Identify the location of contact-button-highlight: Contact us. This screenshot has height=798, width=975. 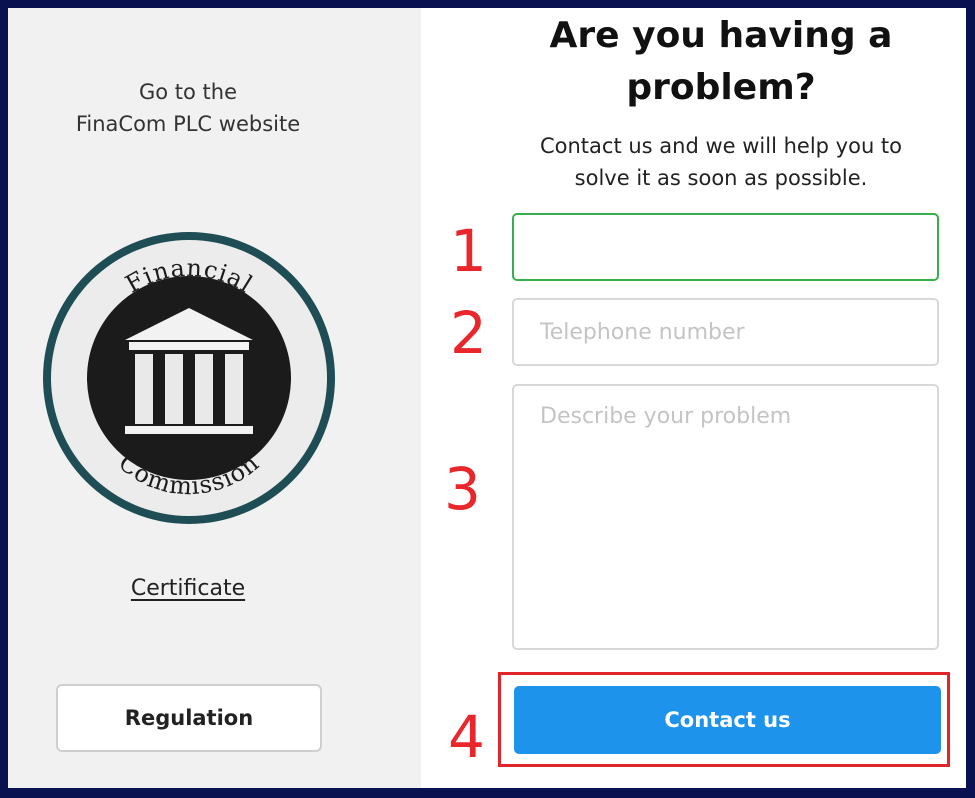
(724, 719).